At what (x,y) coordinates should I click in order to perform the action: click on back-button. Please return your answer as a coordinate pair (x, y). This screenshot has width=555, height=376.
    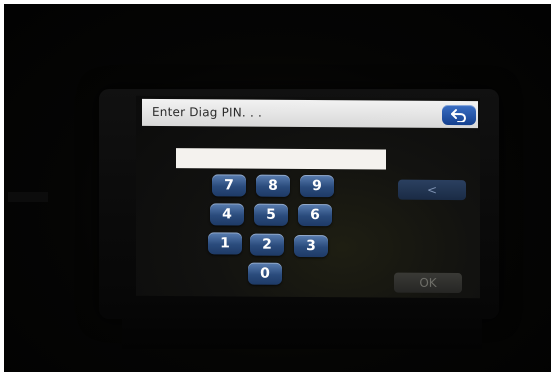
    Looking at the image, I should click on (459, 115).